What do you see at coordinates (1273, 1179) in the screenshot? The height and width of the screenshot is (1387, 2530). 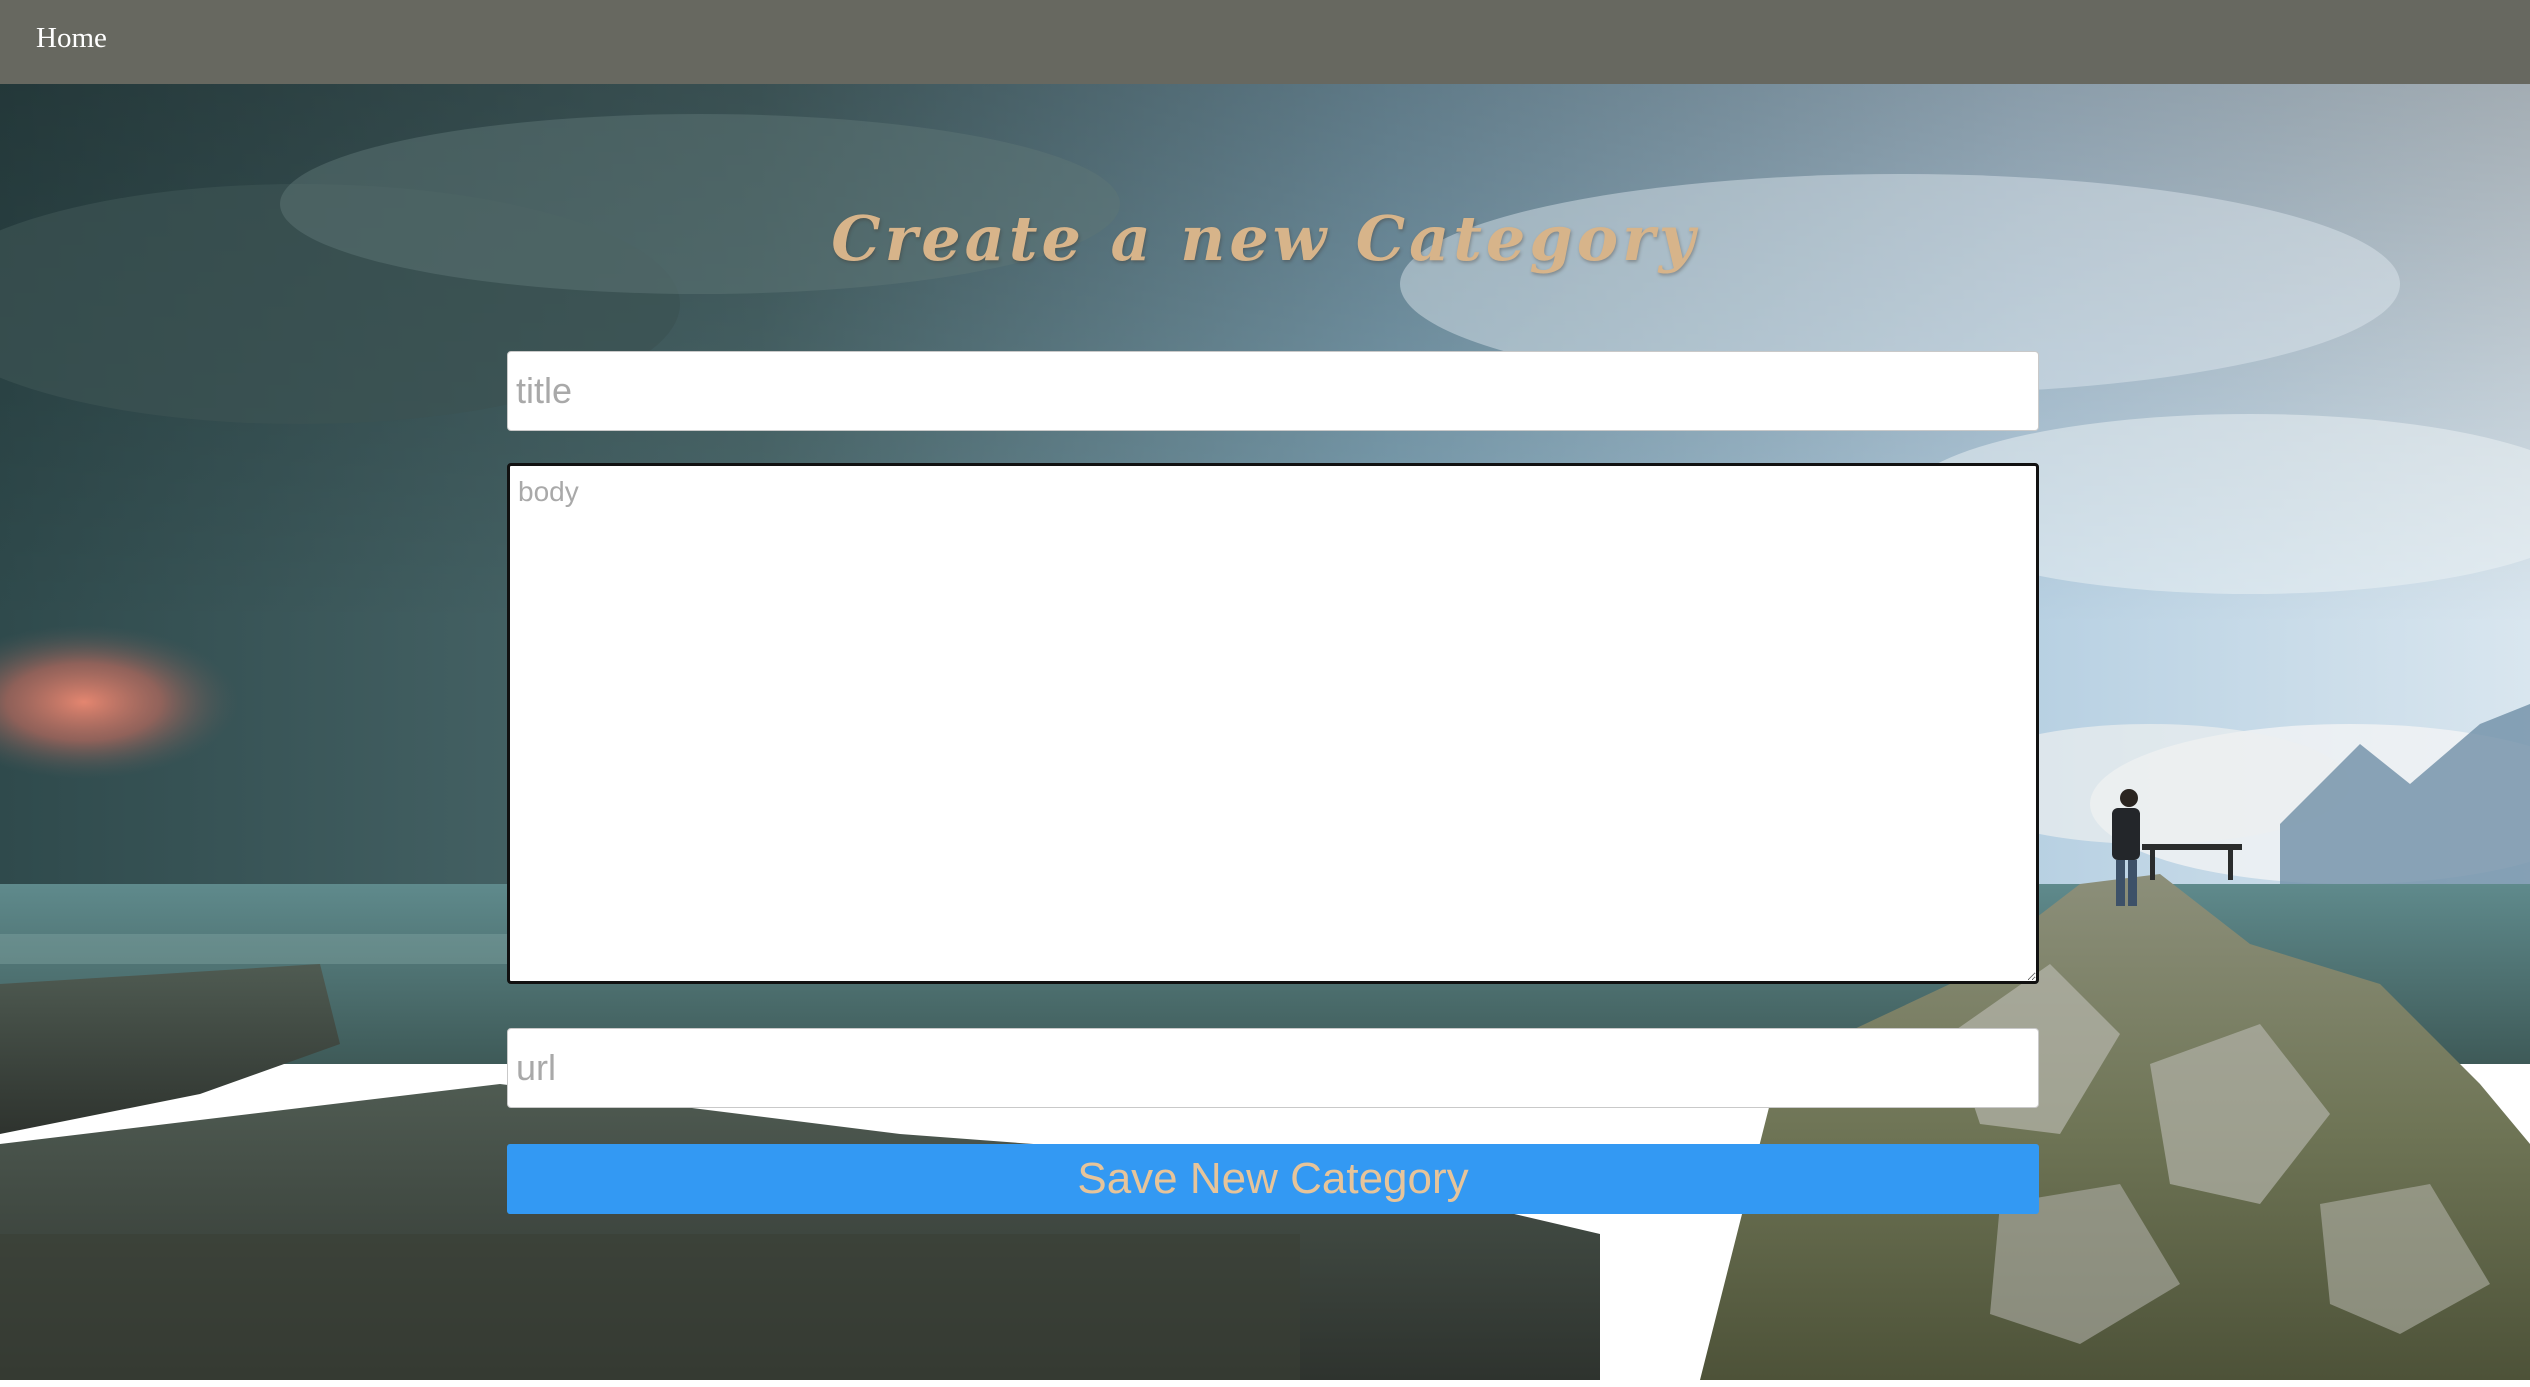 I see `save-new-category-button: Save New Category` at bounding box center [1273, 1179].